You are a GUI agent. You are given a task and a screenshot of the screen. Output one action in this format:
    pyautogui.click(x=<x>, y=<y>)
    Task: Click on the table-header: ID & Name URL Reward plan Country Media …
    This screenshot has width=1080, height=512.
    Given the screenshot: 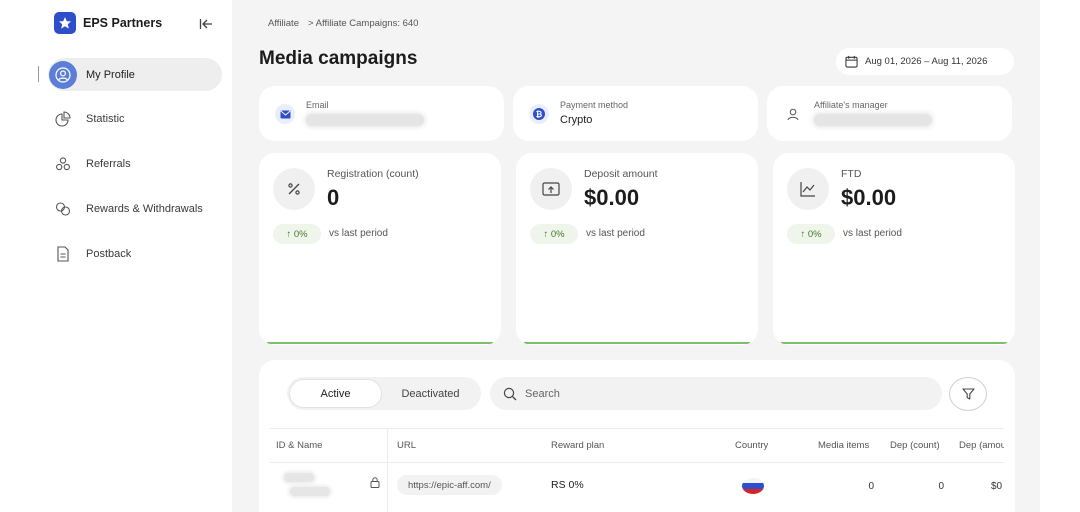 What is the action you would take?
    pyautogui.click(x=637, y=470)
    